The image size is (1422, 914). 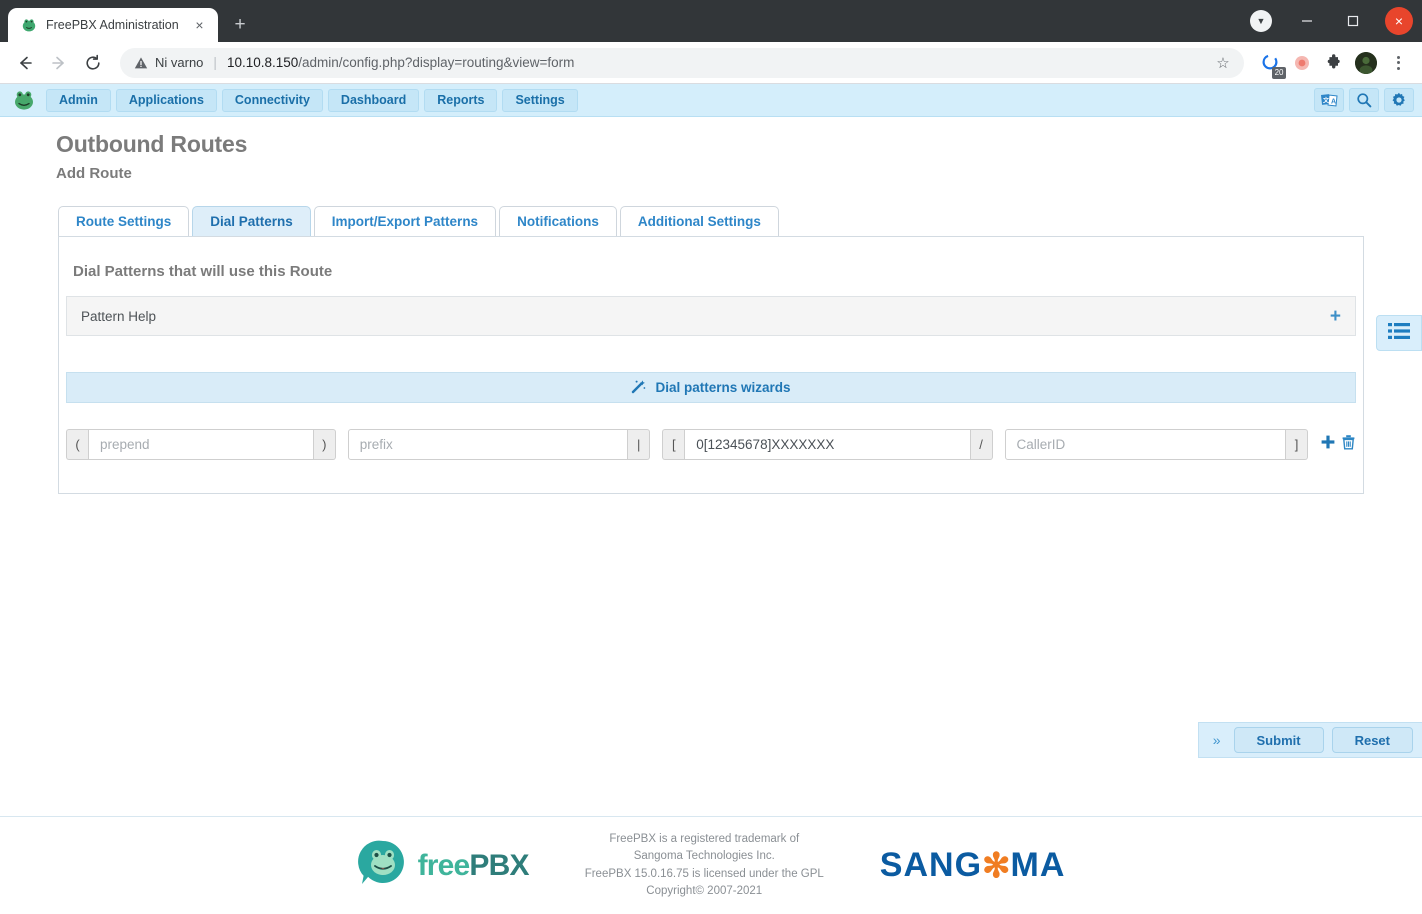 I want to click on callerid-input, so click(x=1145, y=445).